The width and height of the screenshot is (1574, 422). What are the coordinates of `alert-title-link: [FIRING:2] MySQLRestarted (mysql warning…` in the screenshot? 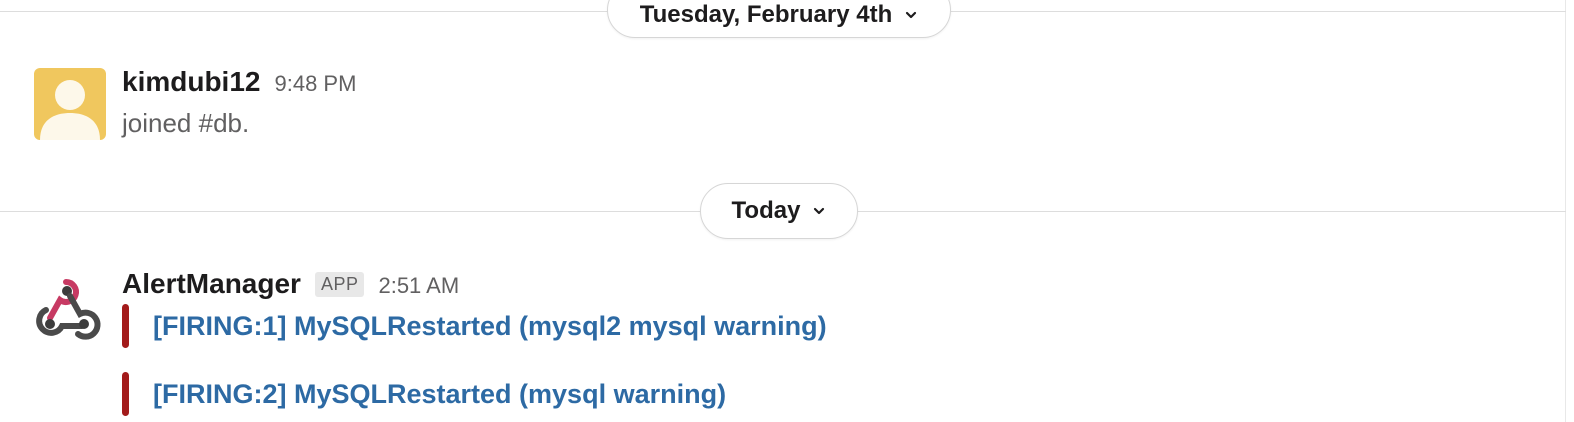 It's located at (439, 394).